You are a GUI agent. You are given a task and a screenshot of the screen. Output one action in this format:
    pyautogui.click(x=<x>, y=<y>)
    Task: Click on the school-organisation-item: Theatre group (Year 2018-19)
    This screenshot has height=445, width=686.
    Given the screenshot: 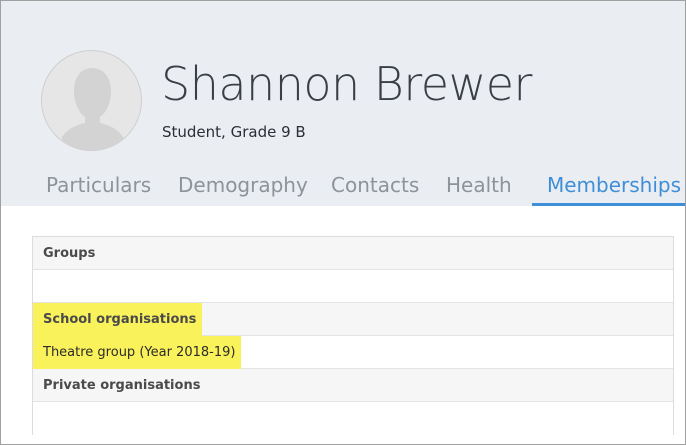 What is the action you would take?
    pyautogui.click(x=137, y=352)
    